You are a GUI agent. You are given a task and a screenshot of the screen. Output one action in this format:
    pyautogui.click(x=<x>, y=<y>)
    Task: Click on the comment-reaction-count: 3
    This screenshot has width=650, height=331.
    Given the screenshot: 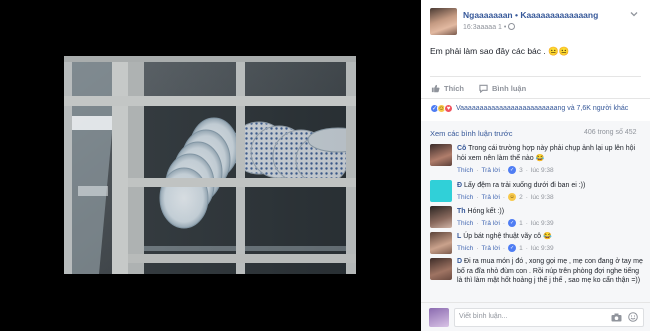 What is the action you would take?
    pyautogui.click(x=521, y=170)
    